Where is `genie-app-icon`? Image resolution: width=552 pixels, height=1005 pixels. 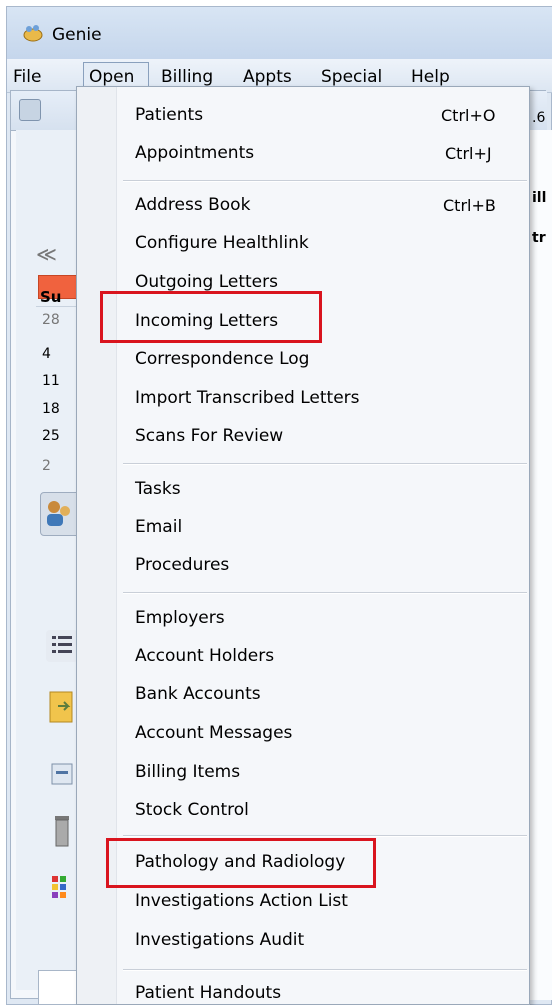 genie-app-icon is located at coordinates (33, 33).